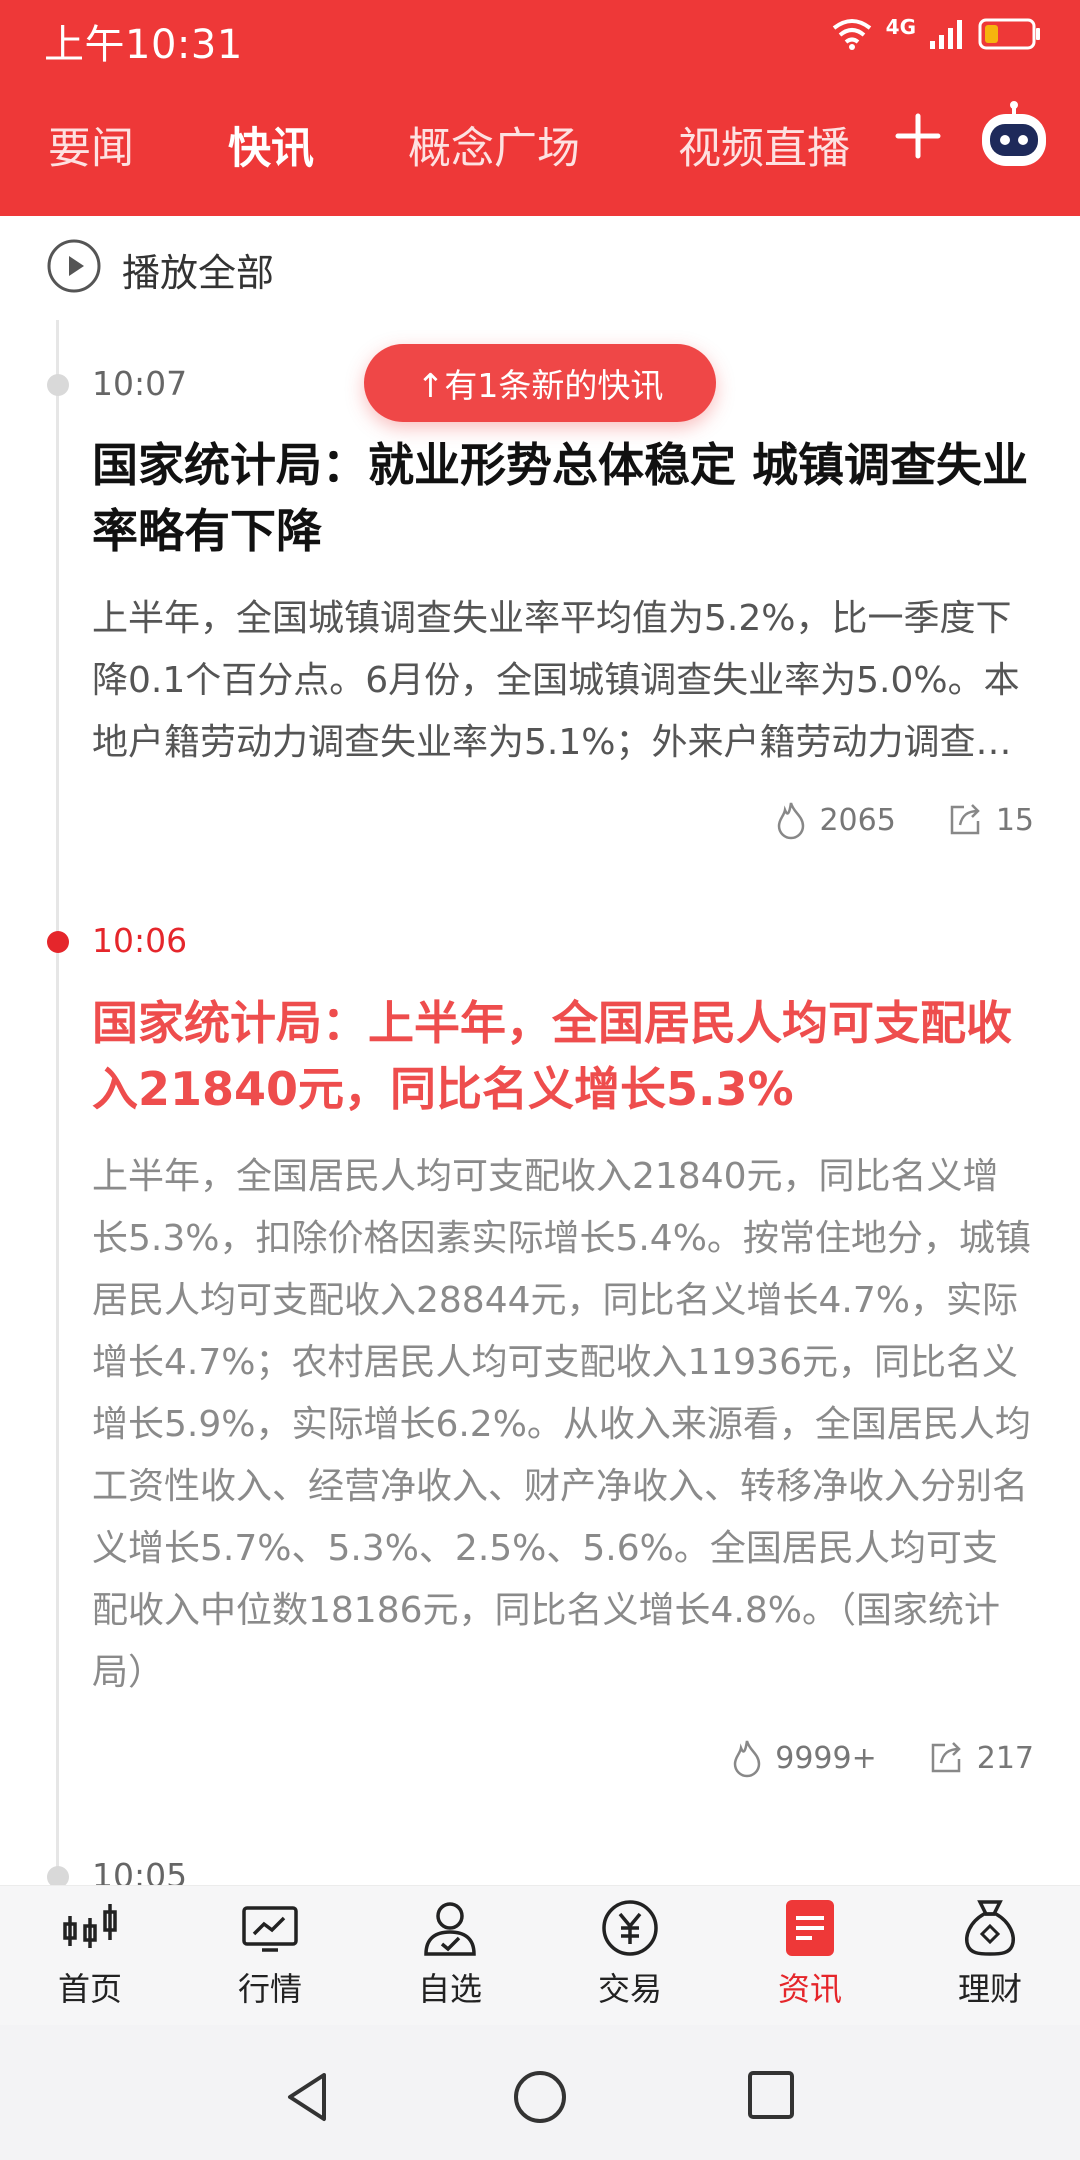 This screenshot has width=1080, height=2160. What do you see at coordinates (562, 498) in the screenshot?
I see `news-title: 国家统计局：就业形势总体稳定 城镇调查失业率略有下降` at bounding box center [562, 498].